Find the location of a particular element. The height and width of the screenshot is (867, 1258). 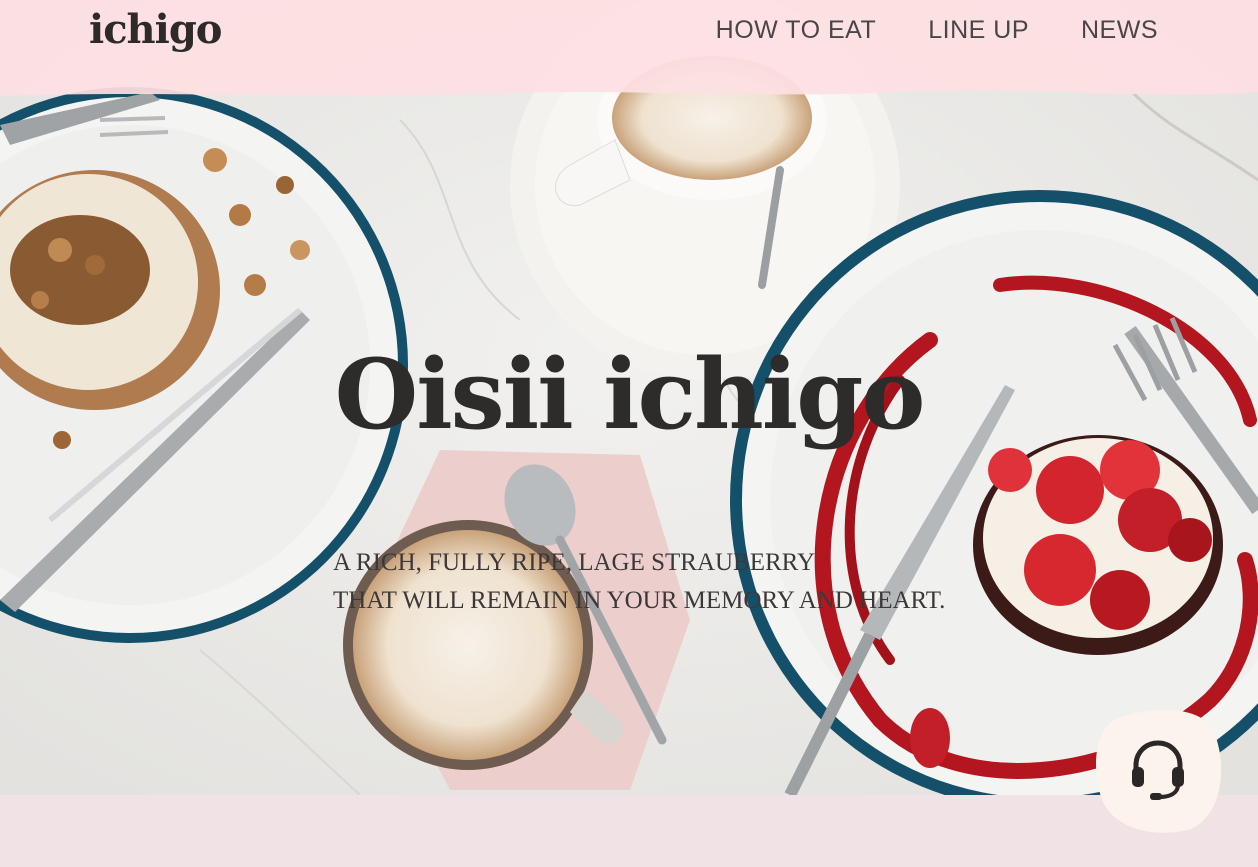

site-header: ichigo HOW TO EAT LINE UP NEWS is located at coordinates (629, 50).